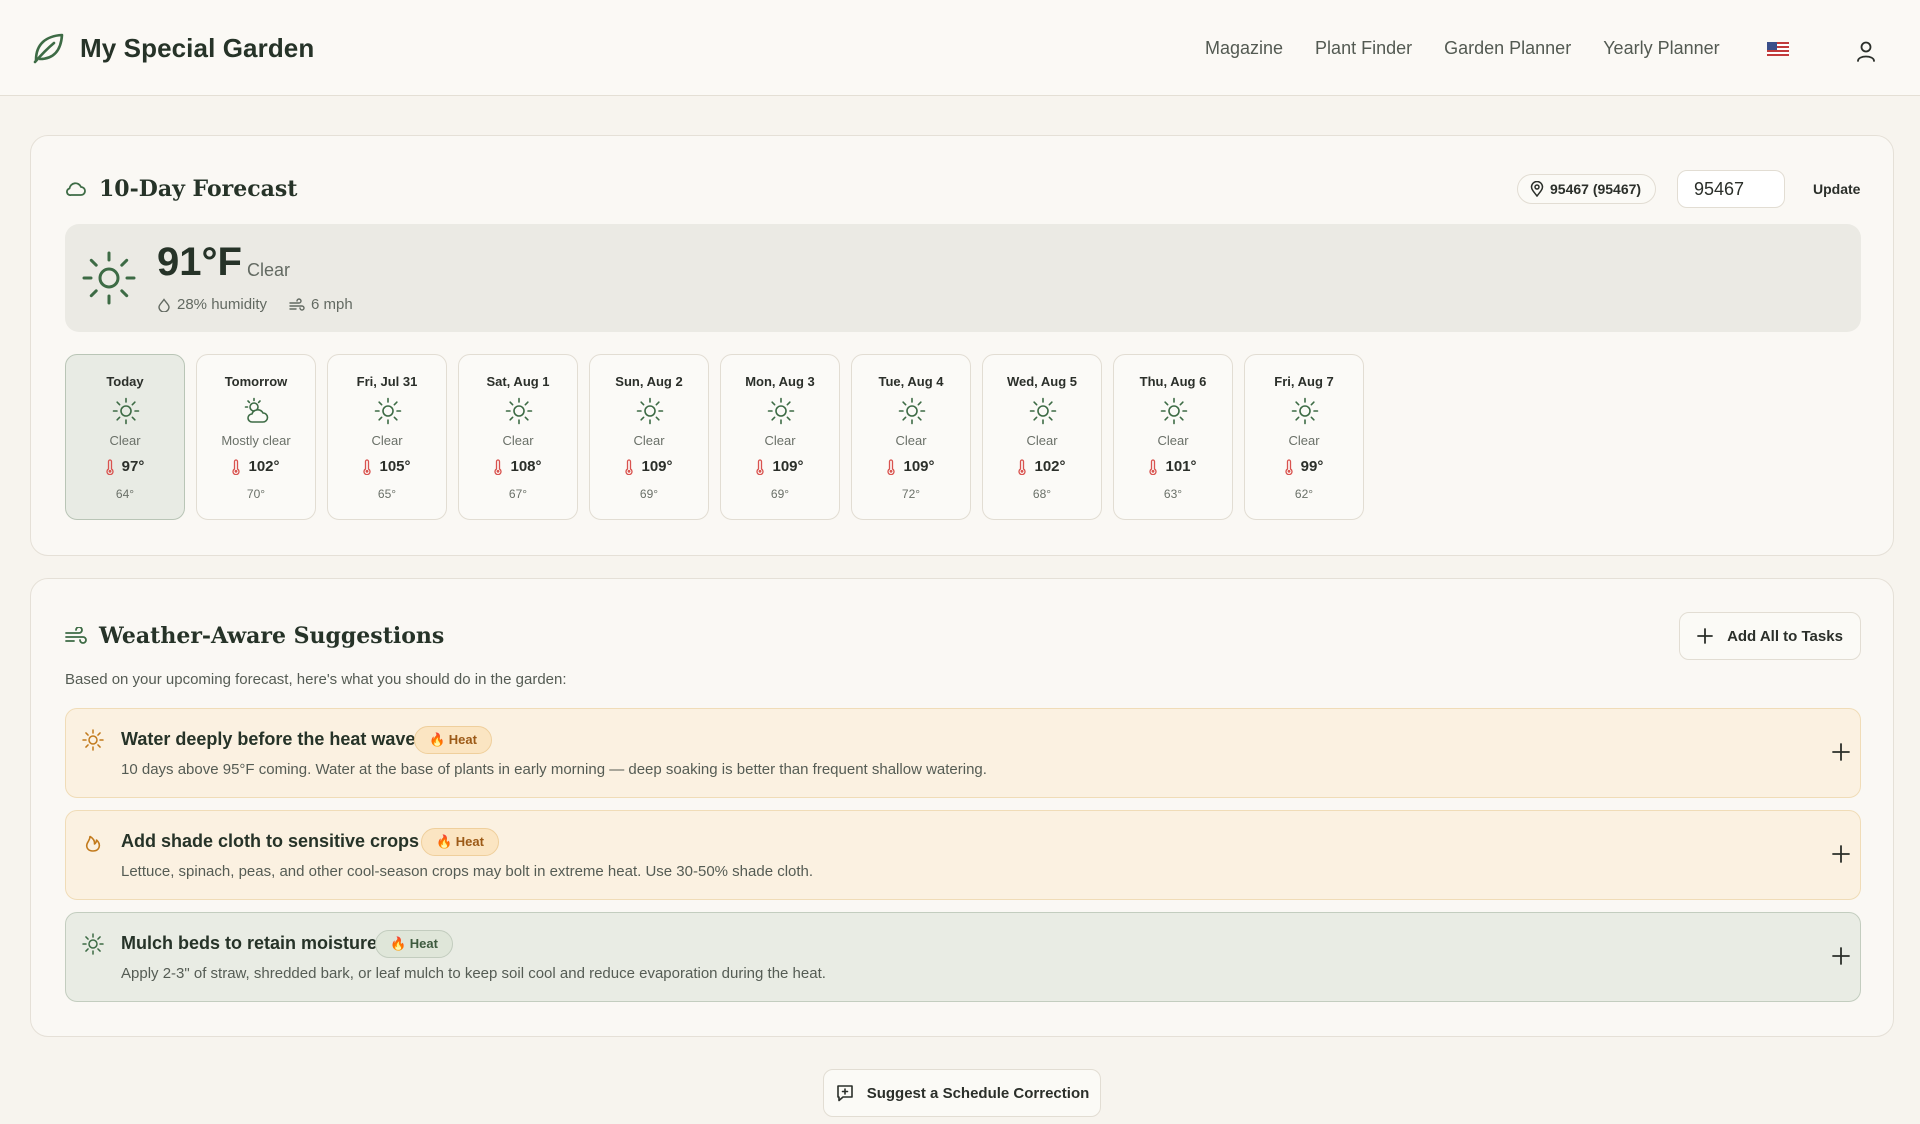 The height and width of the screenshot is (1124, 1920). I want to click on day-low: 69°, so click(780, 494).